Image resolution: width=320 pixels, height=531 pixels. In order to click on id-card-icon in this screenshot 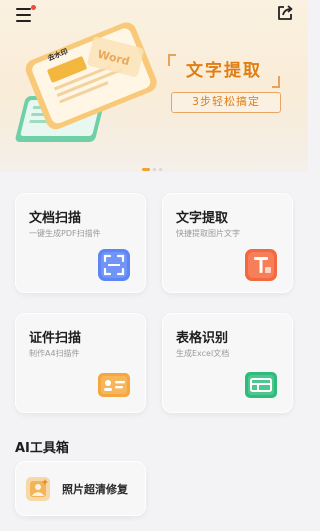, I will do `click(114, 385)`.